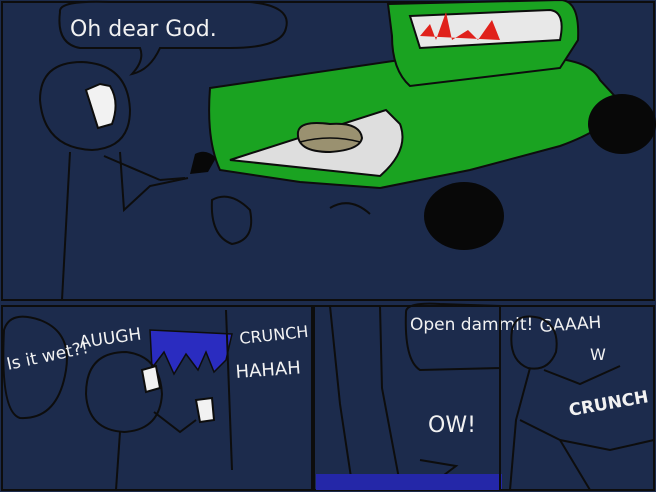 This screenshot has width=656, height=492. What do you see at coordinates (143, 29) in the screenshot?
I see `speech-text-top: Oh dear God.` at bounding box center [143, 29].